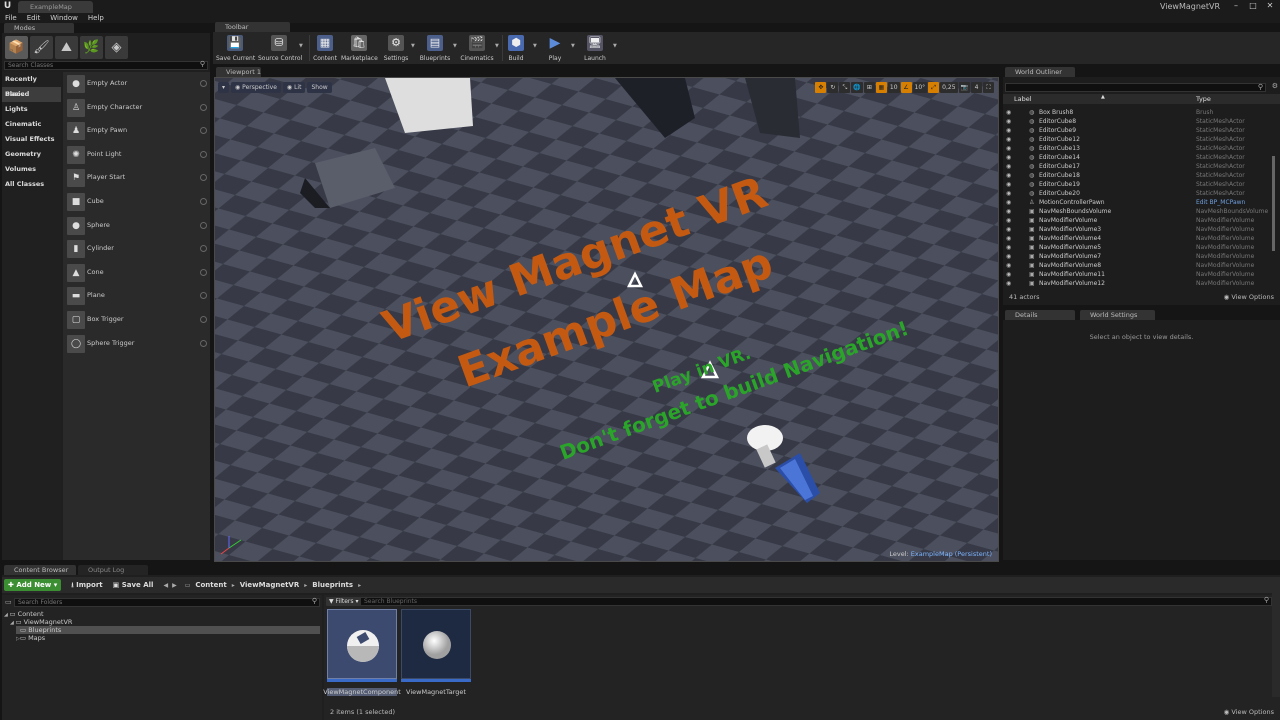 This screenshot has width=1280, height=720. What do you see at coordinates (165, 585) in the screenshot?
I see `back-arrow-icon: ◀` at bounding box center [165, 585].